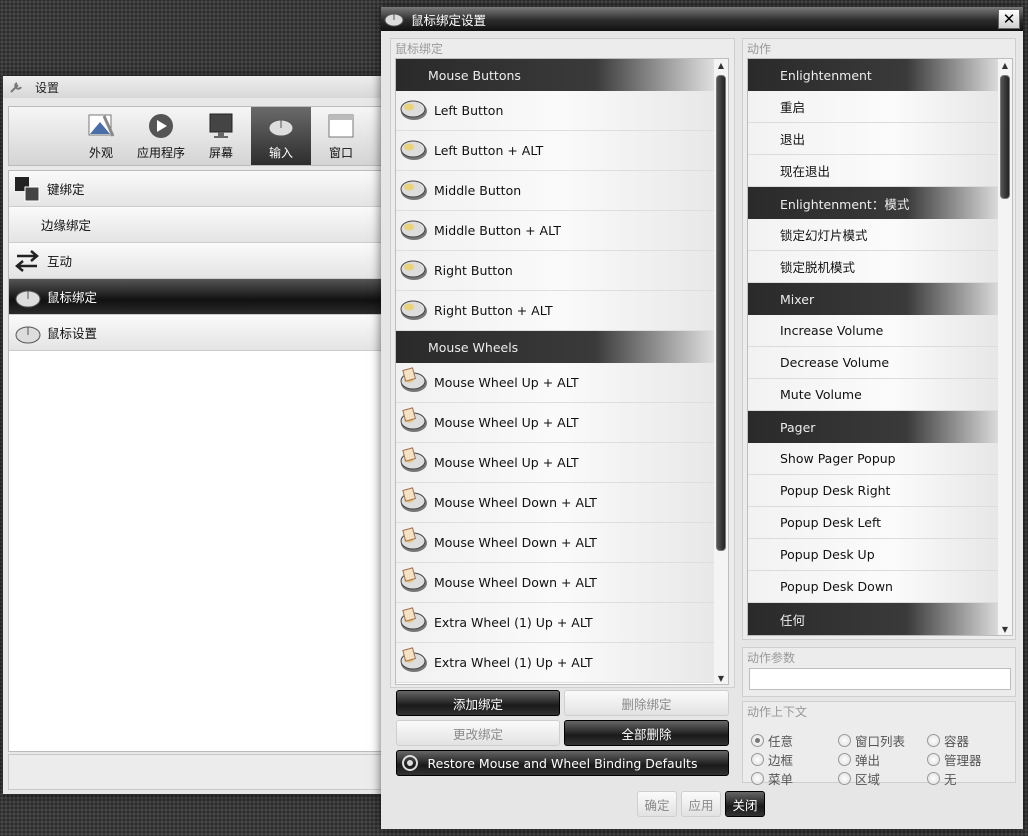 This screenshot has width=1028, height=836. What do you see at coordinates (474, 75) in the screenshot?
I see `binding-label: Mouse Buttons` at bounding box center [474, 75].